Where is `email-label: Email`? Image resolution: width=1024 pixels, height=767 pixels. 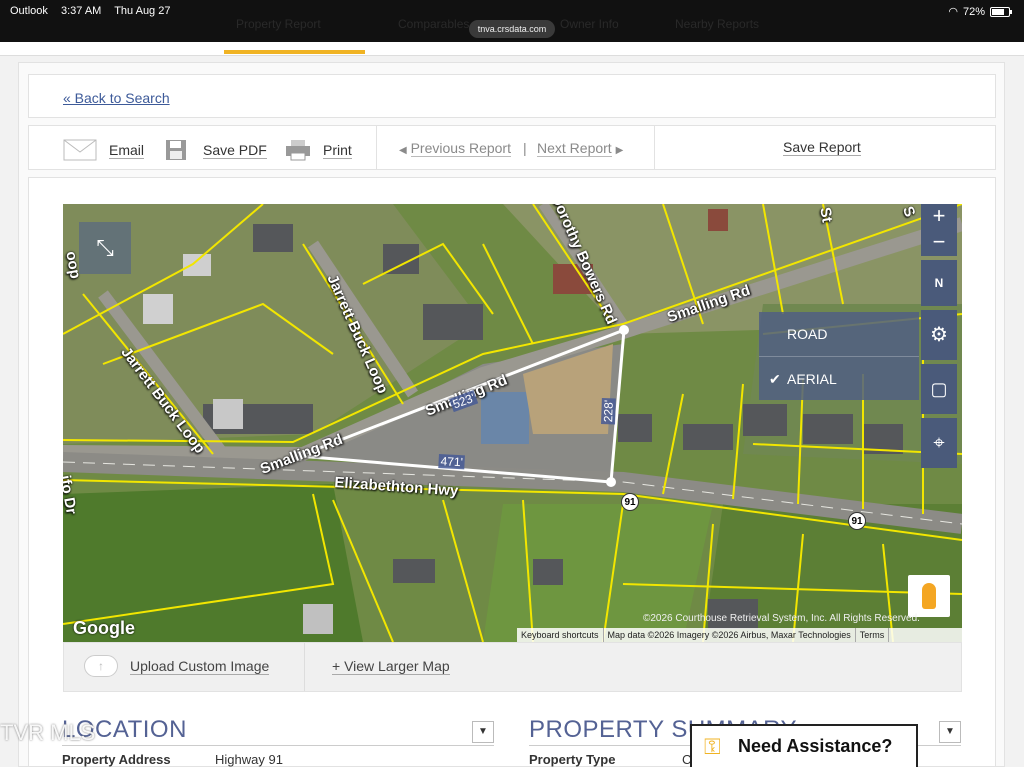
email-label: Email is located at coordinates (127, 150).